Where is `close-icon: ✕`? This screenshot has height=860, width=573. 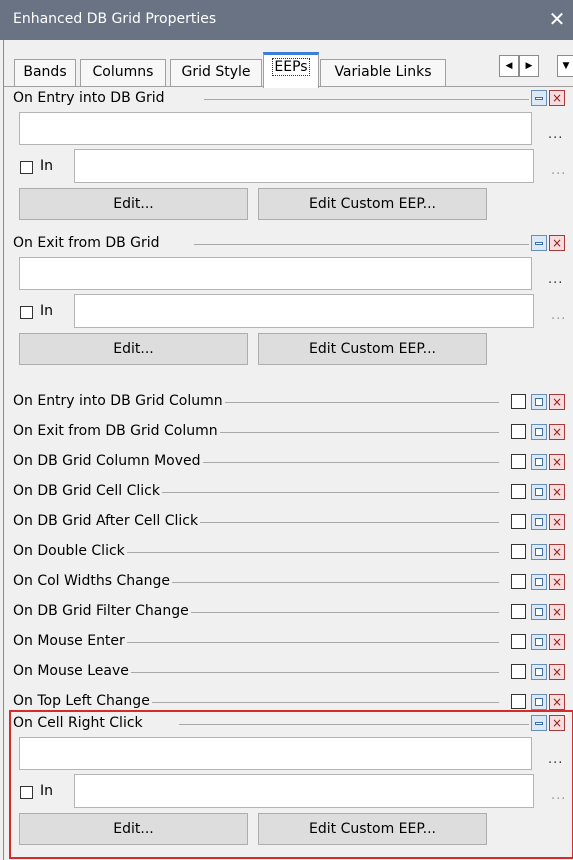 close-icon: ✕ is located at coordinates (557, 19).